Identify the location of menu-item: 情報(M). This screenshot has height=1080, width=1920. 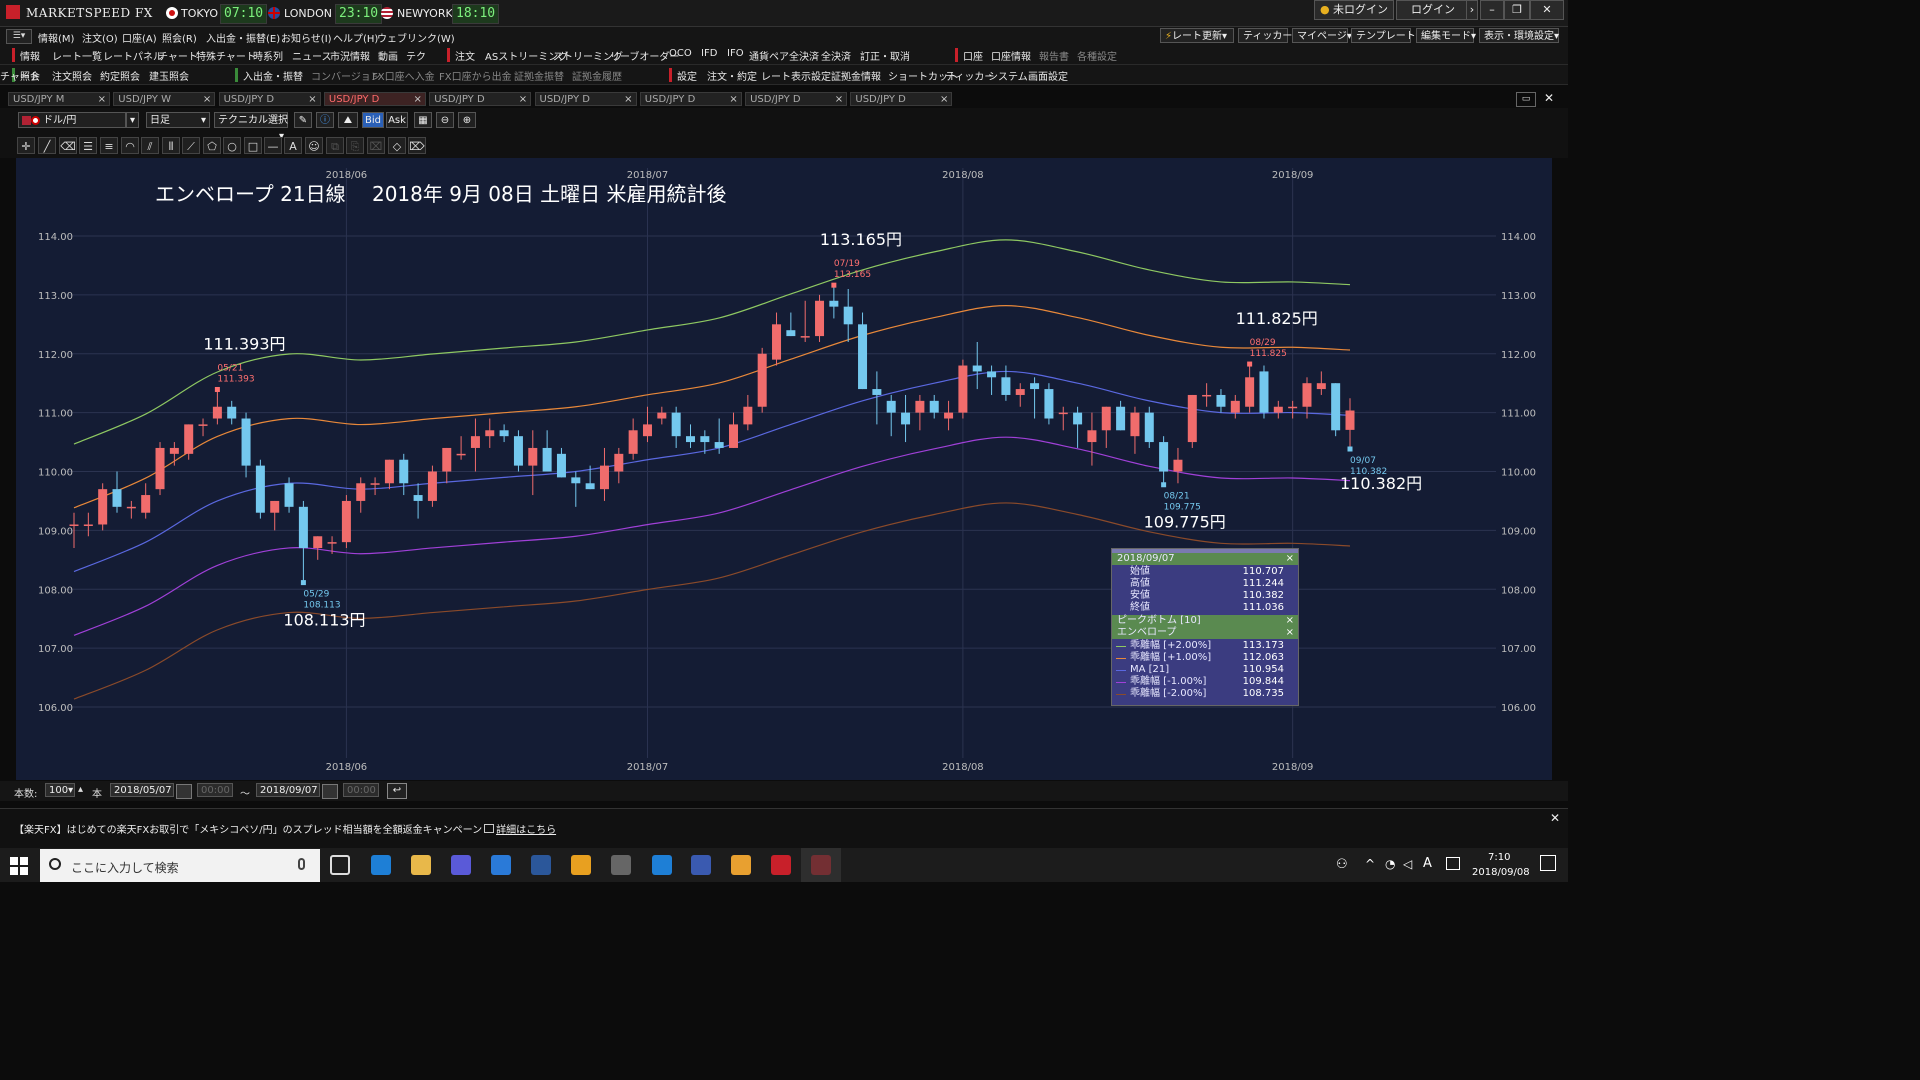
(56, 37).